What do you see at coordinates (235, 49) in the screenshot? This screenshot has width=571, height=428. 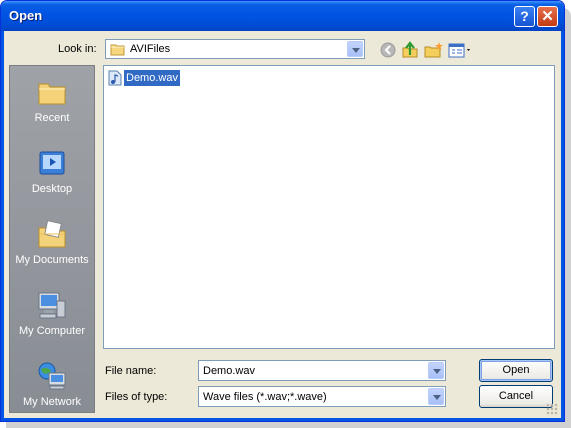 I see `look-in-combo: AVIFiles` at bounding box center [235, 49].